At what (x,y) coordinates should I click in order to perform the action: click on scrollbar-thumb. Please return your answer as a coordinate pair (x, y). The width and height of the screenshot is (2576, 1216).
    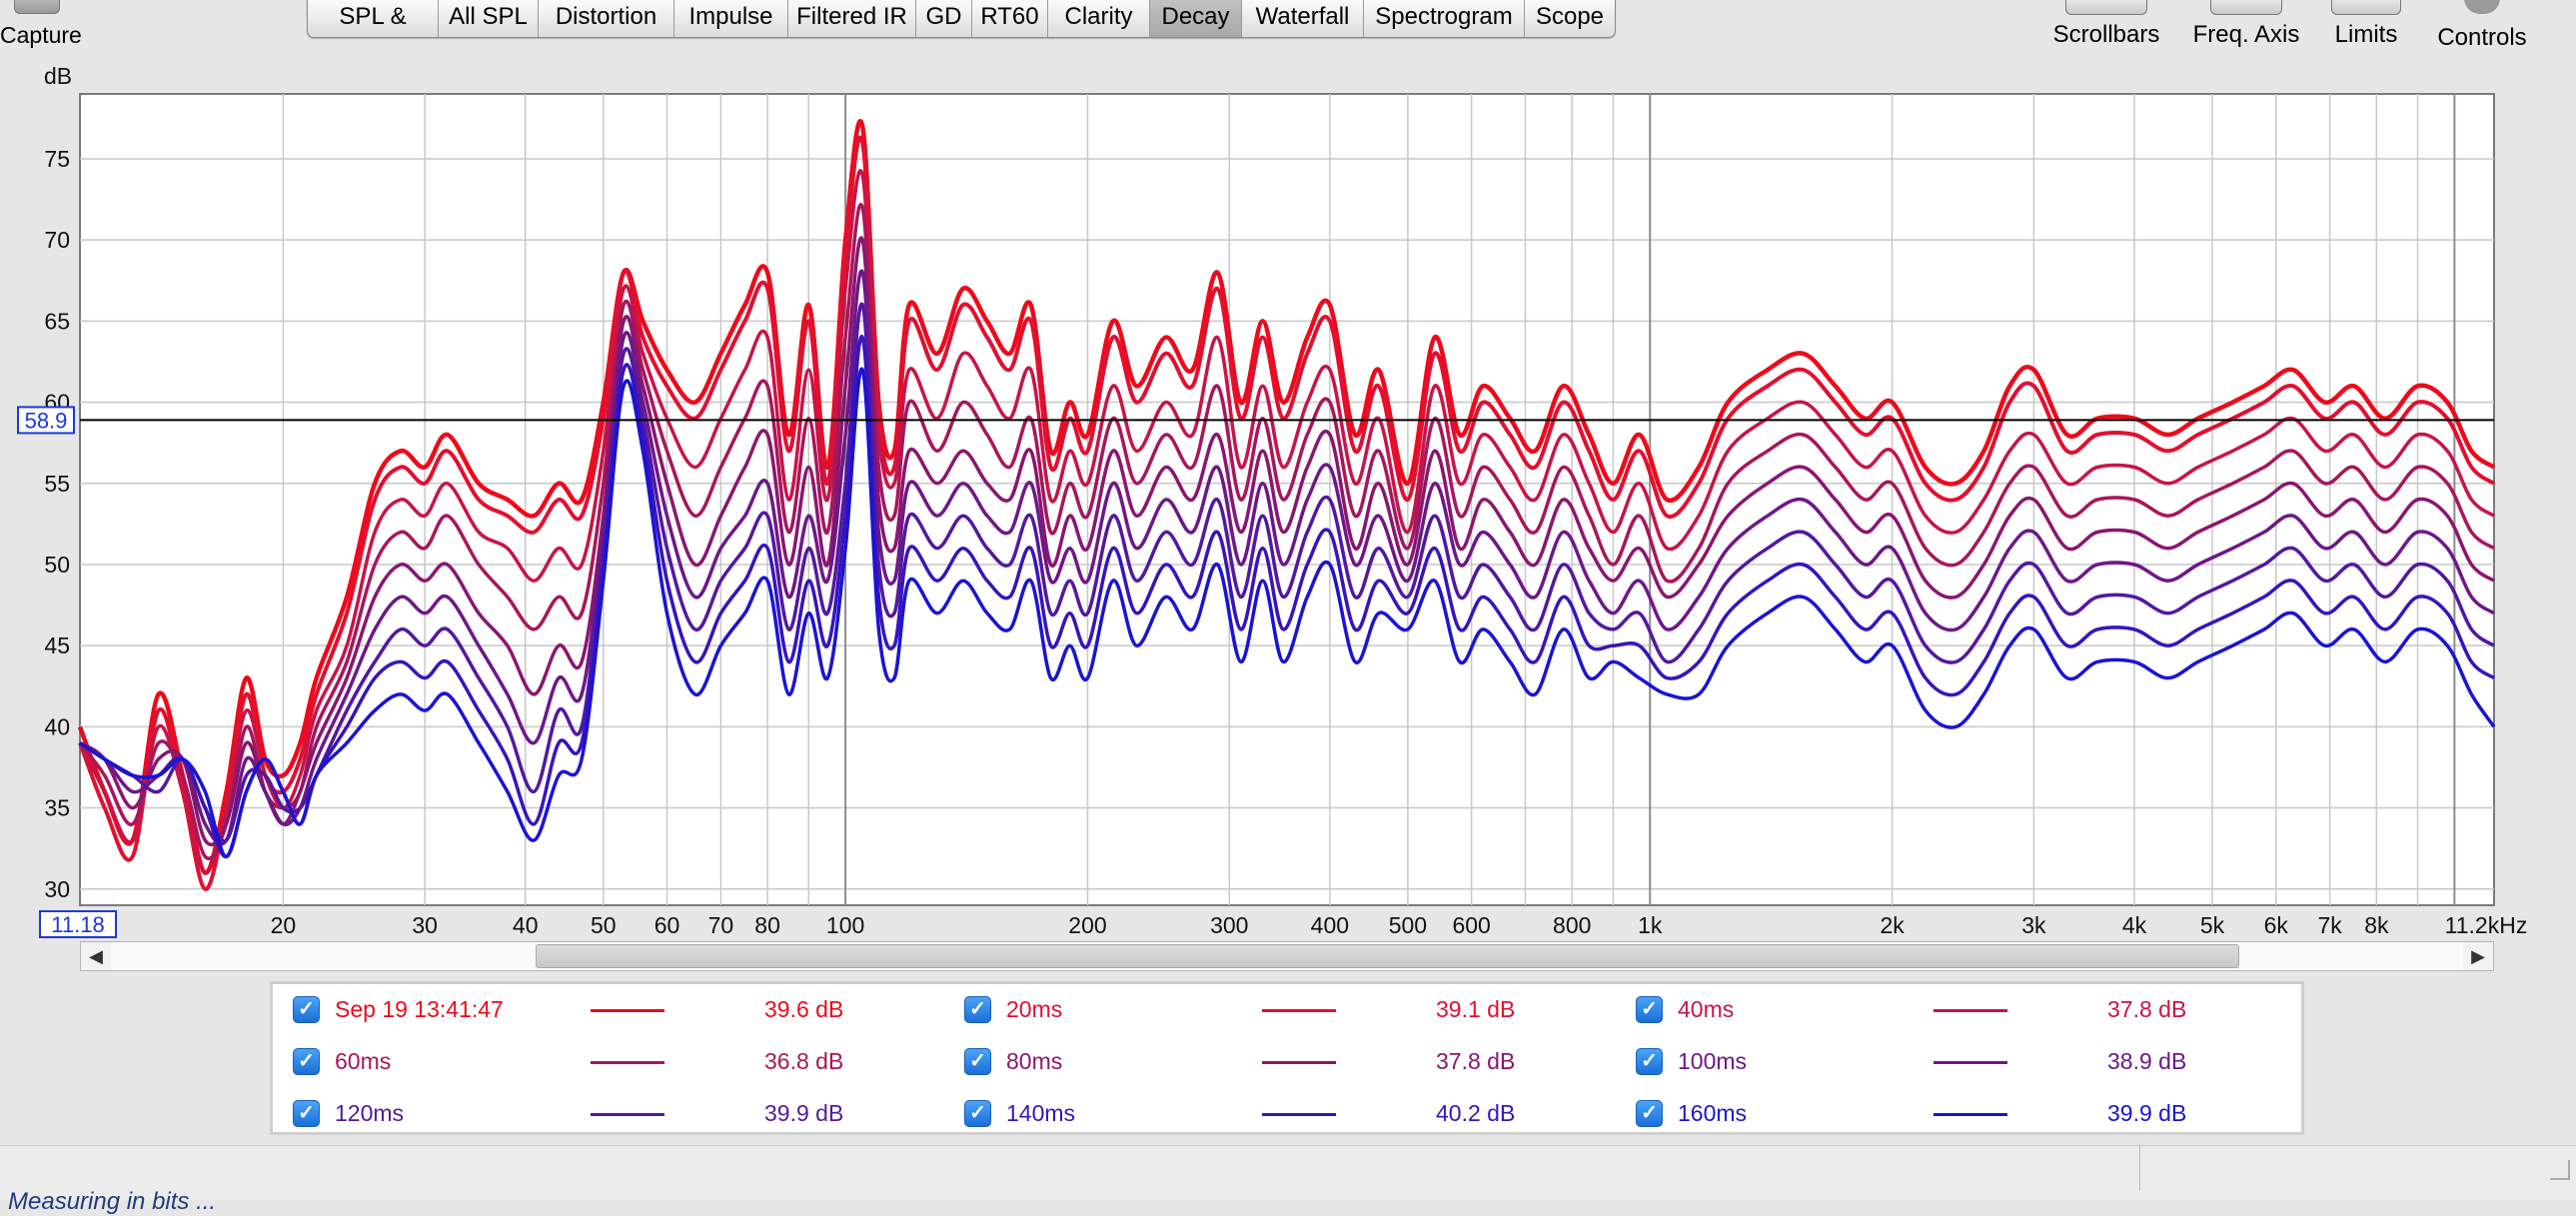
    Looking at the image, I should click on (1387, 956).